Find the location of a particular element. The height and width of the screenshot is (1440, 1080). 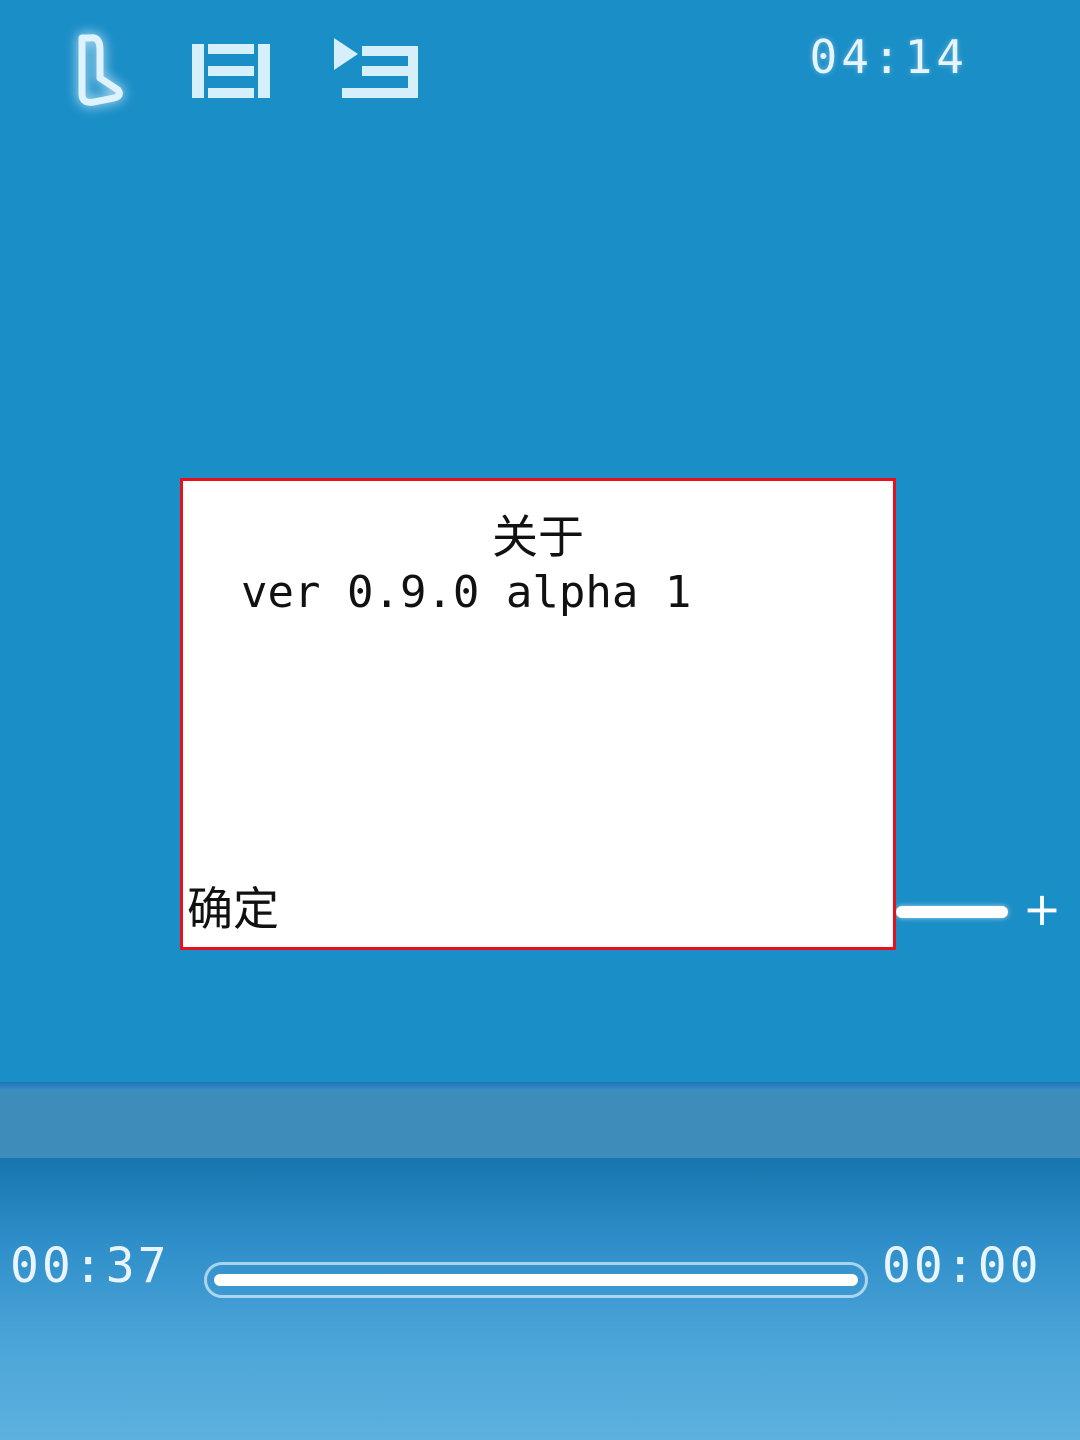

elapsed-time: 00:37 is located at coordinates (90, 1266).